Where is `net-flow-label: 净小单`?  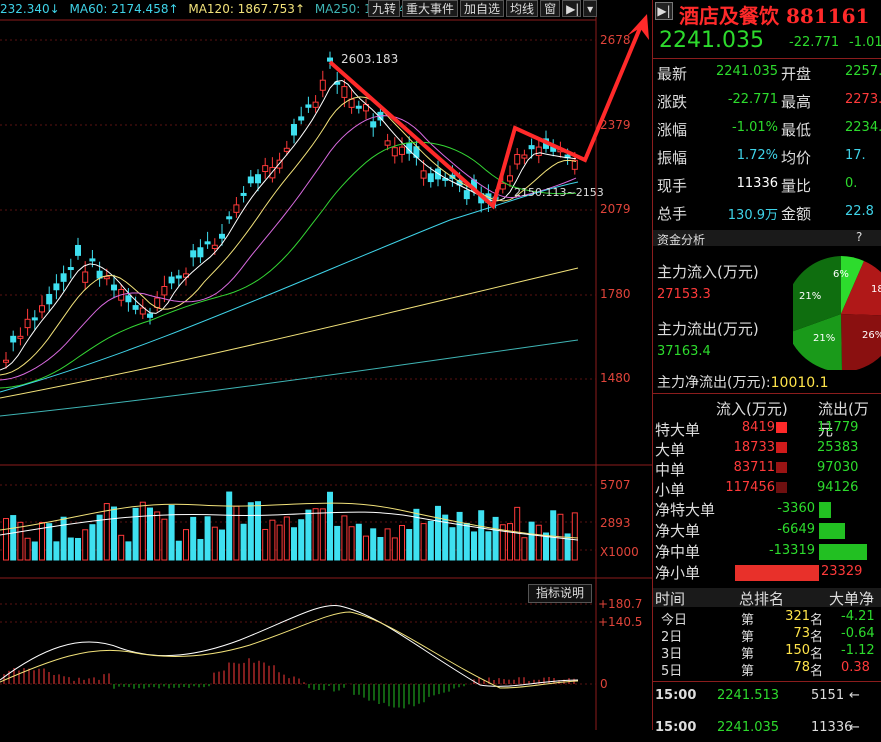
net-flow-label: 净小单 is located at coordinates (678, 573).